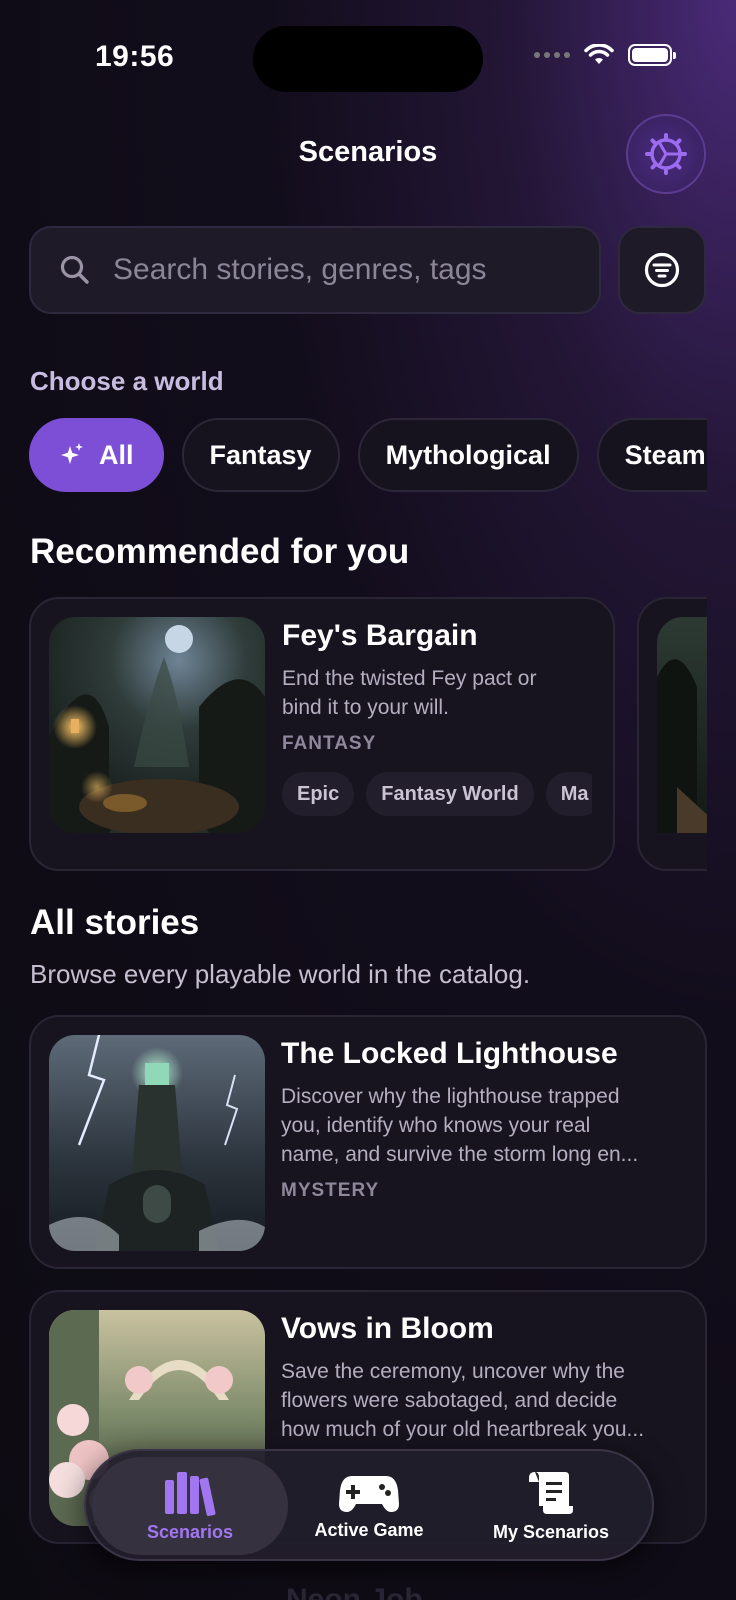 This screenshot has height=1600, width=736. I want to click on tab-my-scenarios: My Scenarios, so click(551, 1506).